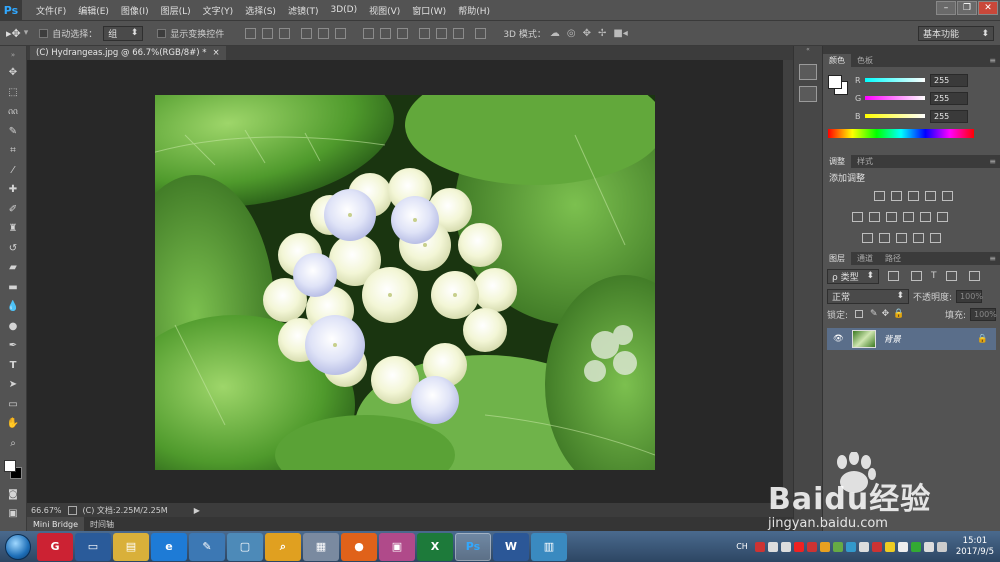 The width and height of the screenshot is (1000, 562). What do you see at coordinates (555, 33) in the screenshot?
I see `3d-orbit-icon: ☁` at bounding box center [555, 33].